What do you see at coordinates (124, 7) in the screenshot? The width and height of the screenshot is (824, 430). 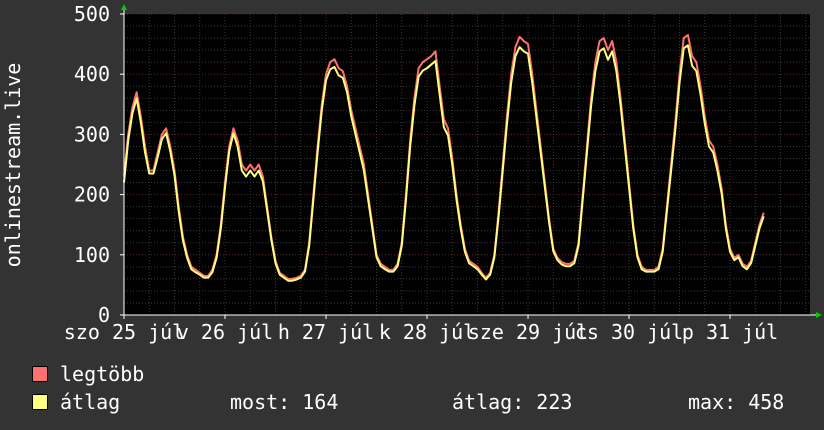 I see `y-axis-arrow` at bounding box center [124, 7].